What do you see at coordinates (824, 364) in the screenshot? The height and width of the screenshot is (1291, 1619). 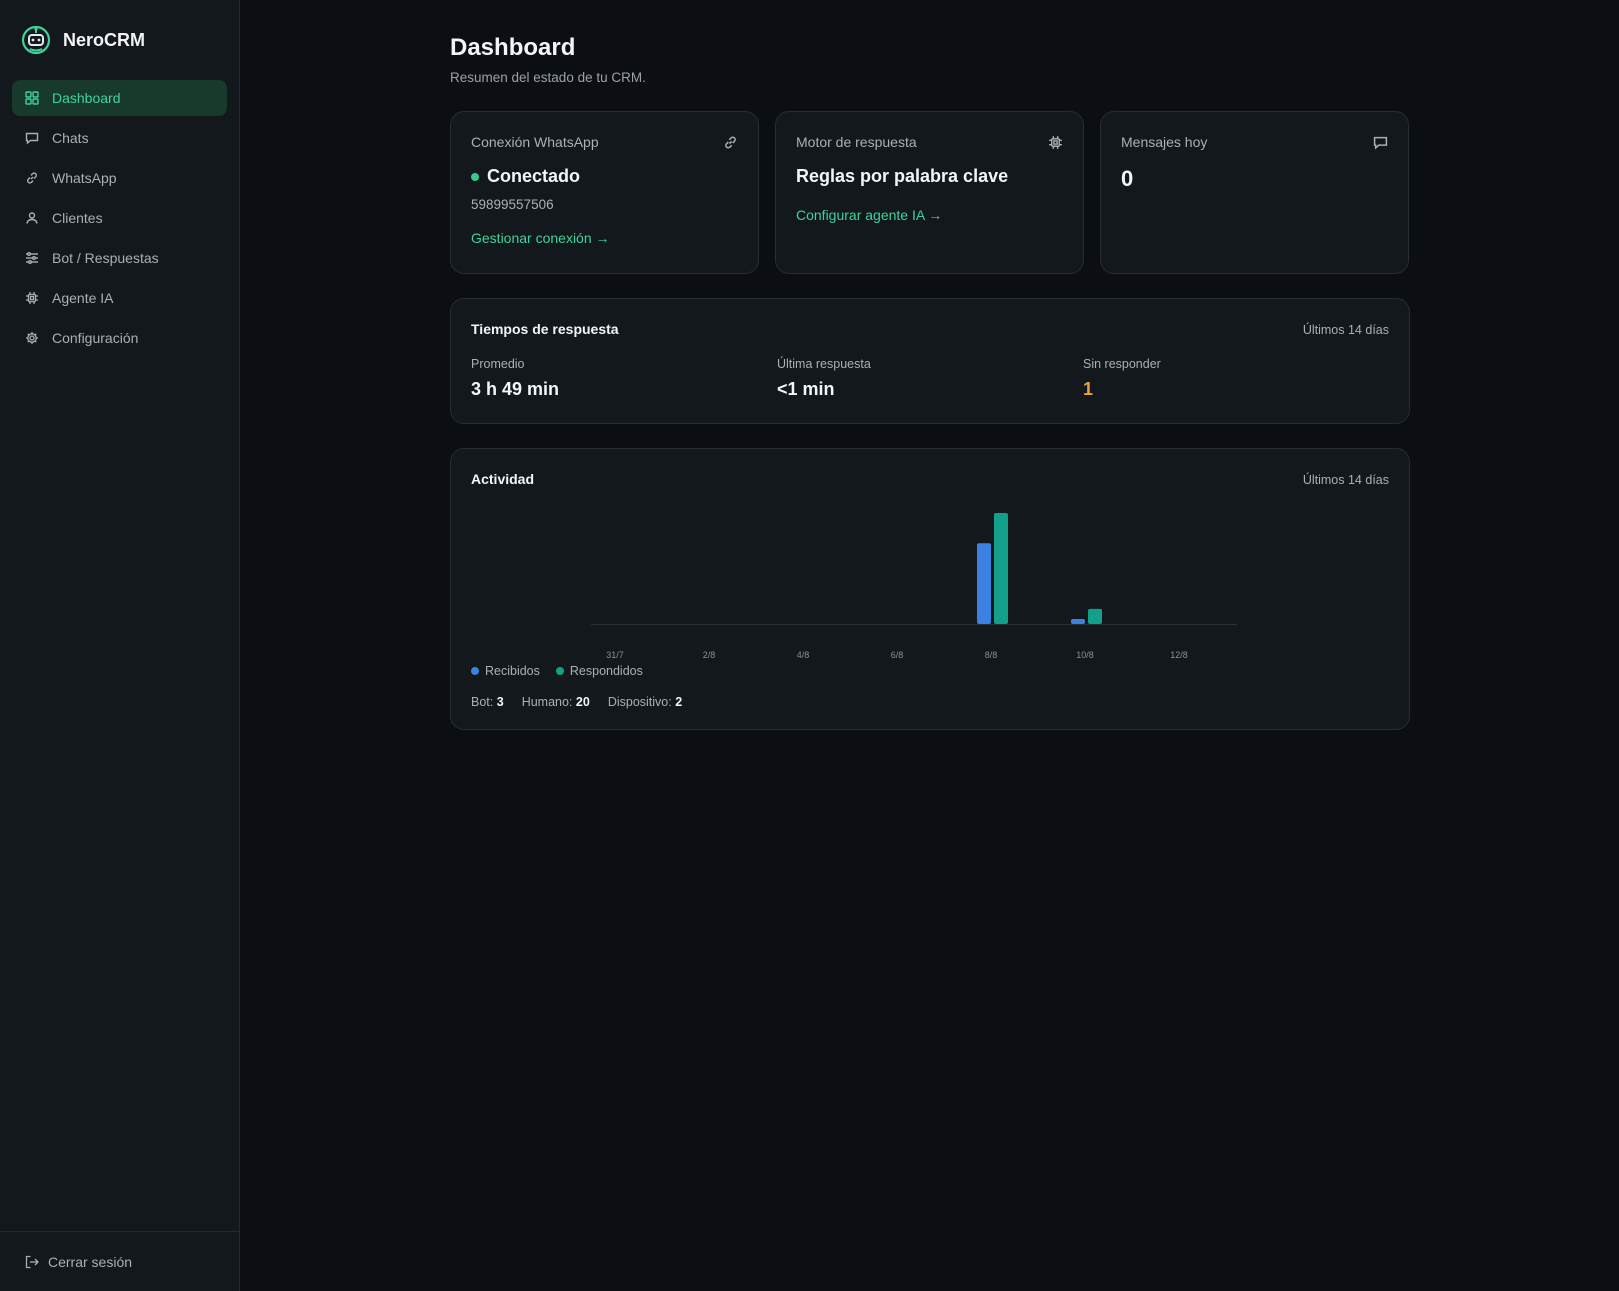 I see `metric-label: Última respuesta` at bounding box center [824, 364].